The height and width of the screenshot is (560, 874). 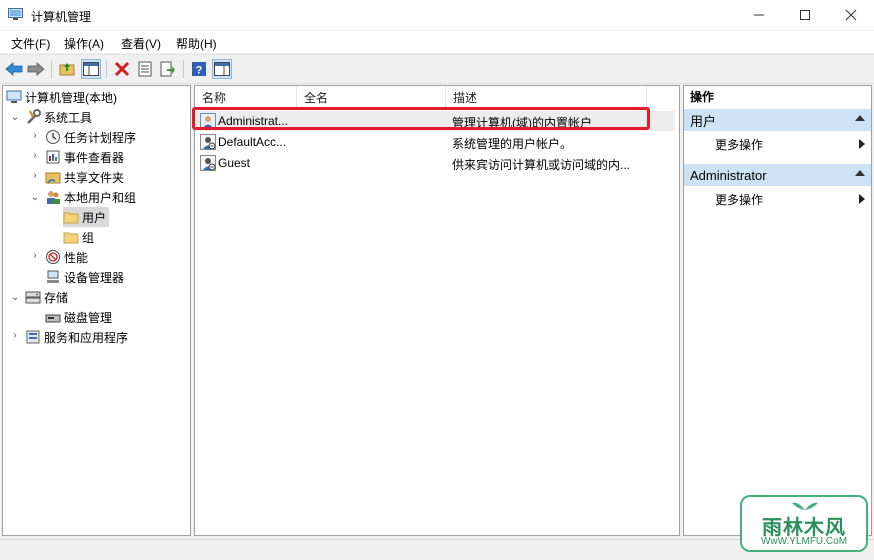 What do you see at coordinates (90, 137) in the screenshot?
I see `tree-item-task-scheduler: 任务计划程序` at bounding box center [90, 137].